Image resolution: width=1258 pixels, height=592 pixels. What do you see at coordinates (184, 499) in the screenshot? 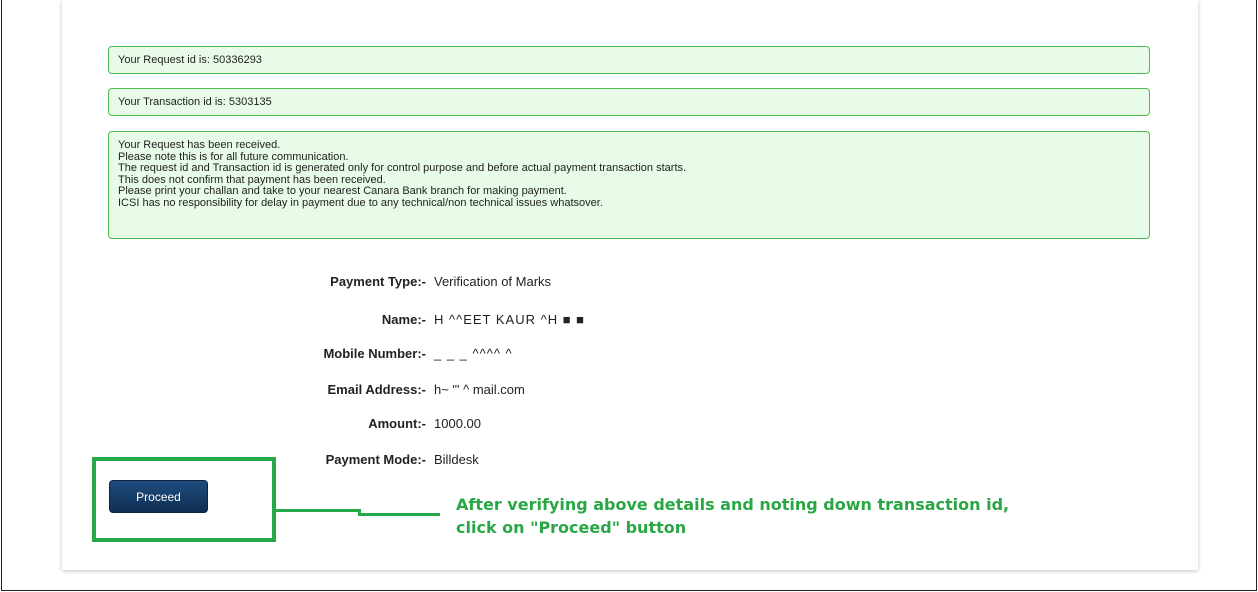
I see `annotation-highlight-box` at bounding box center [184, 499].